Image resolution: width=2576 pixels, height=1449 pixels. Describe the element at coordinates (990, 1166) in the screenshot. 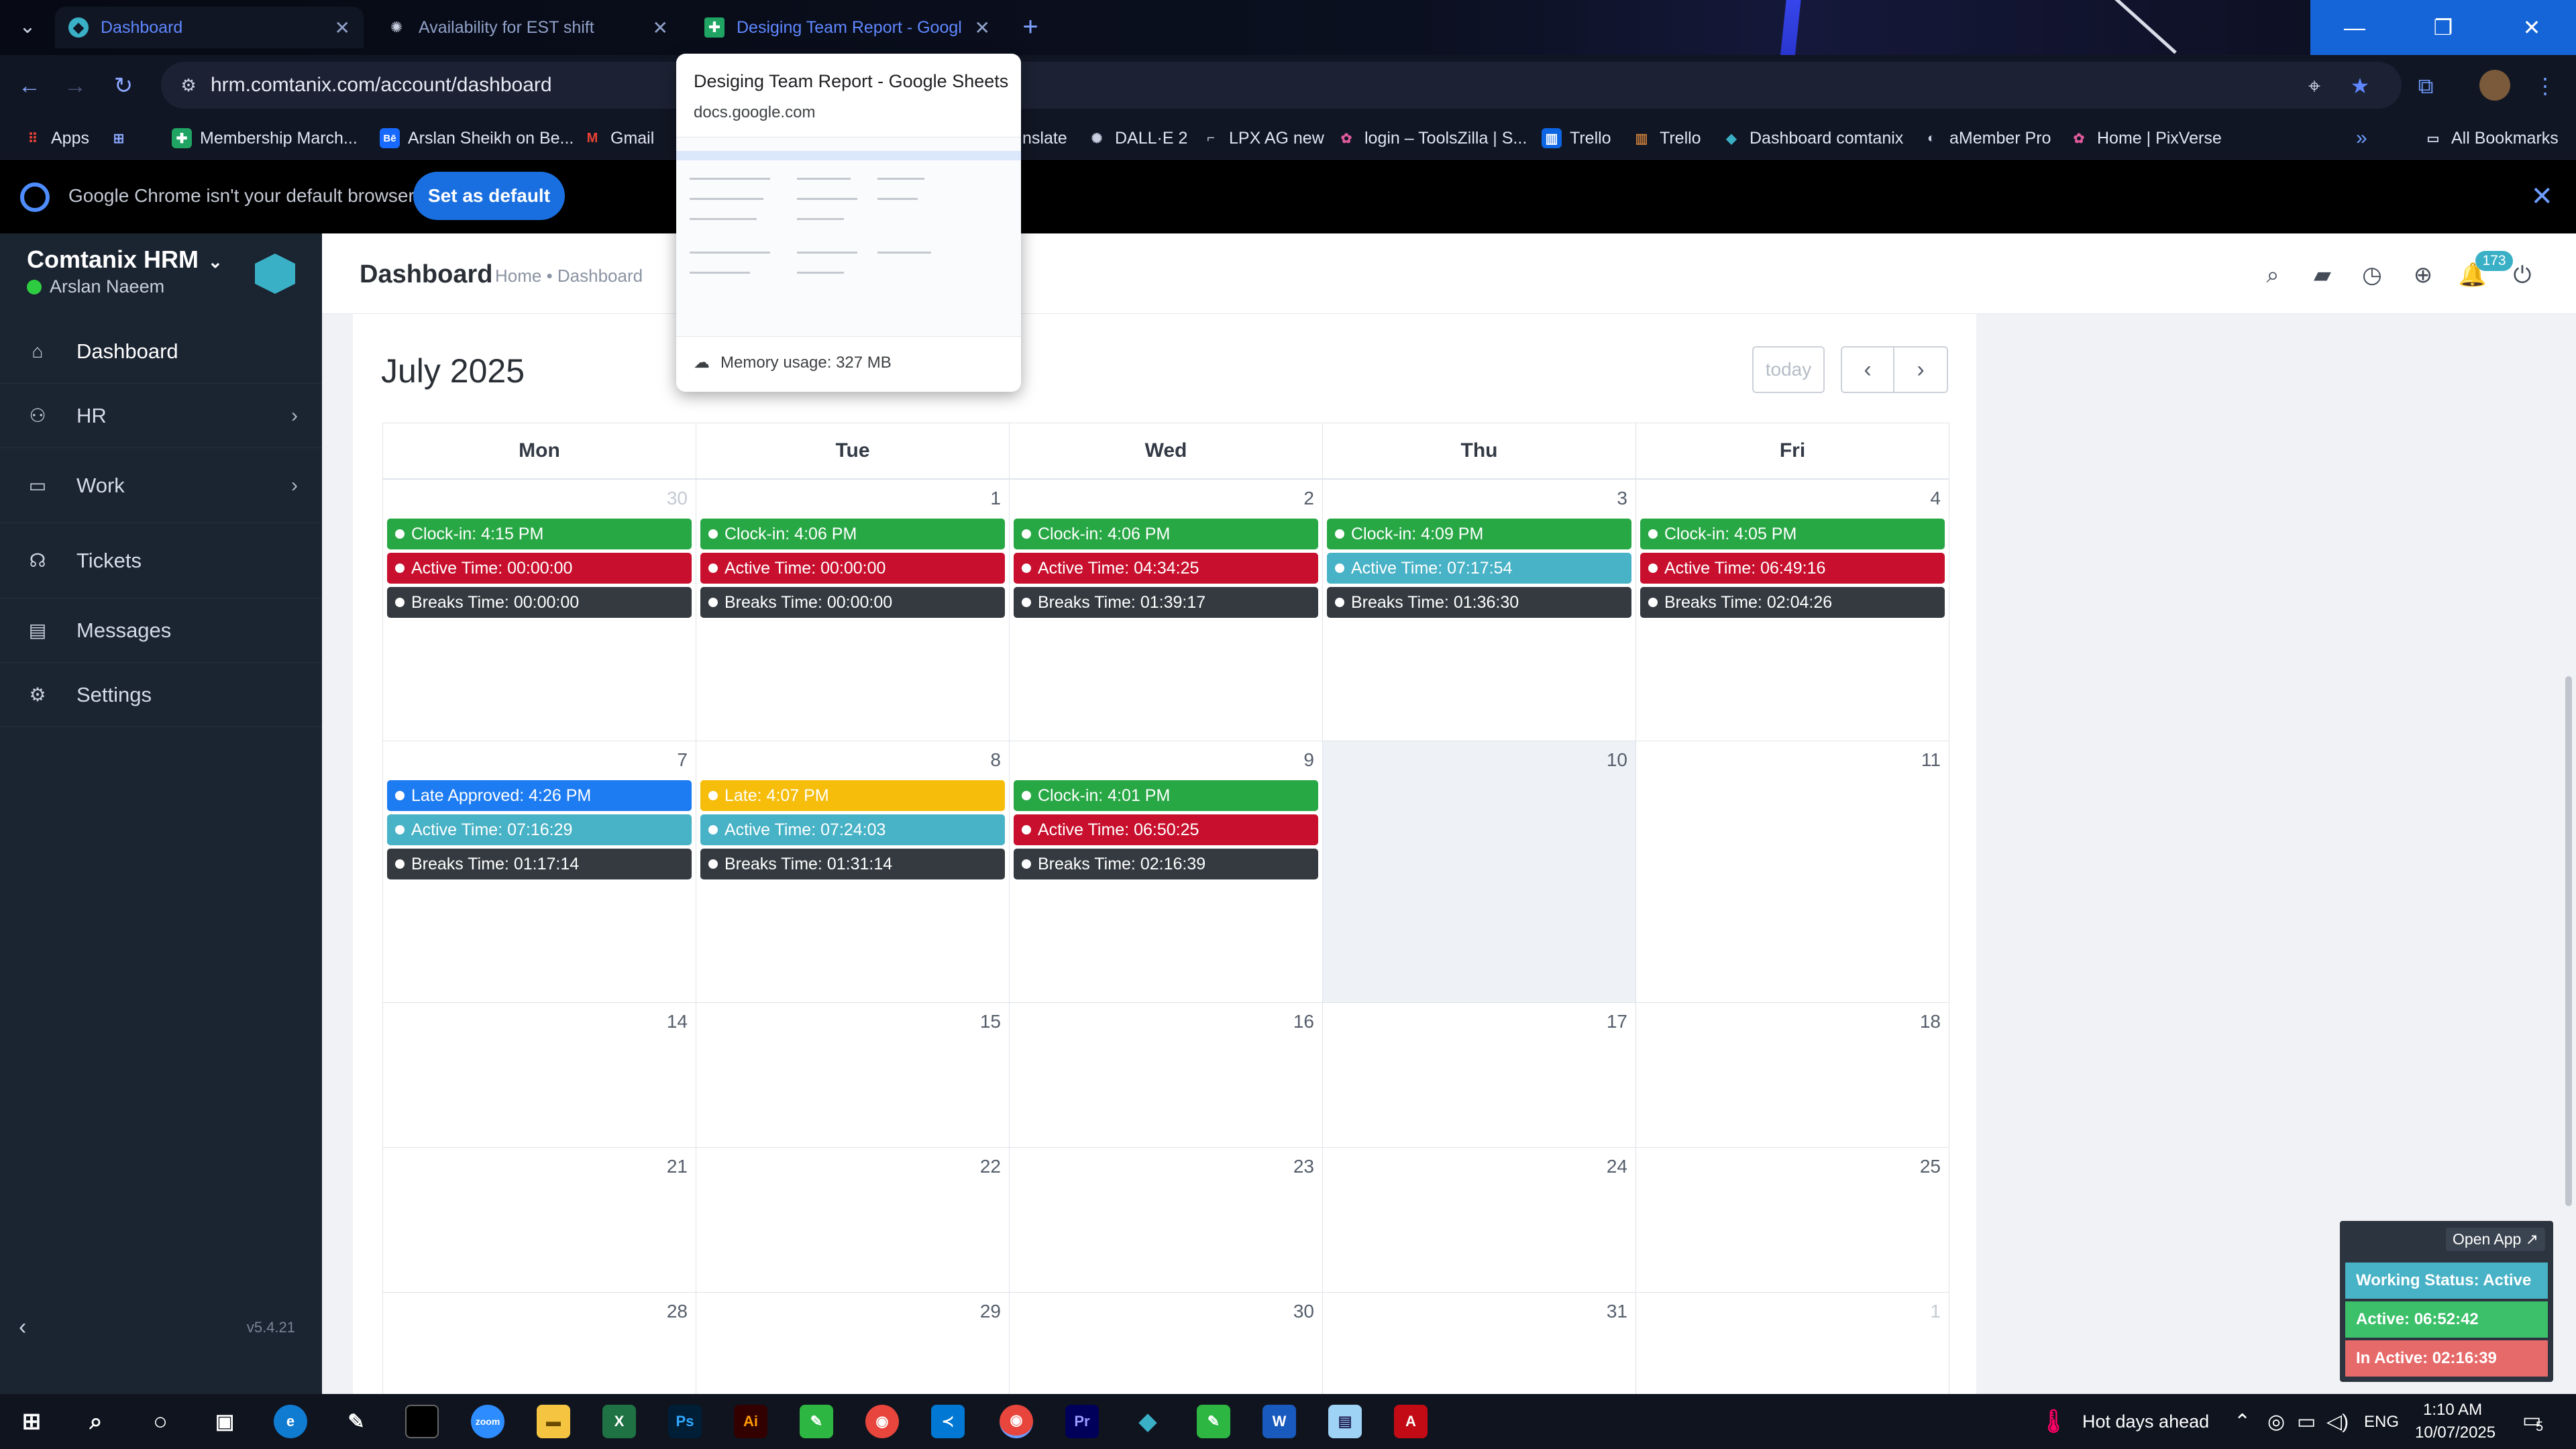

I see `day-number: 22` at that location.